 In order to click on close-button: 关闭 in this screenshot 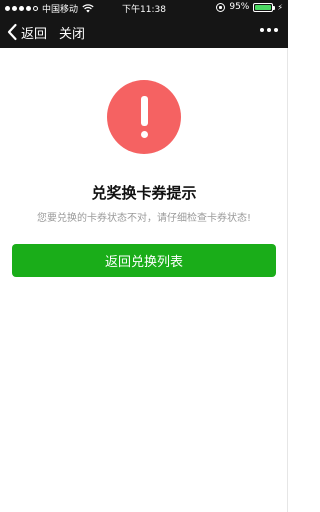, I will do `click(72, 32)`.